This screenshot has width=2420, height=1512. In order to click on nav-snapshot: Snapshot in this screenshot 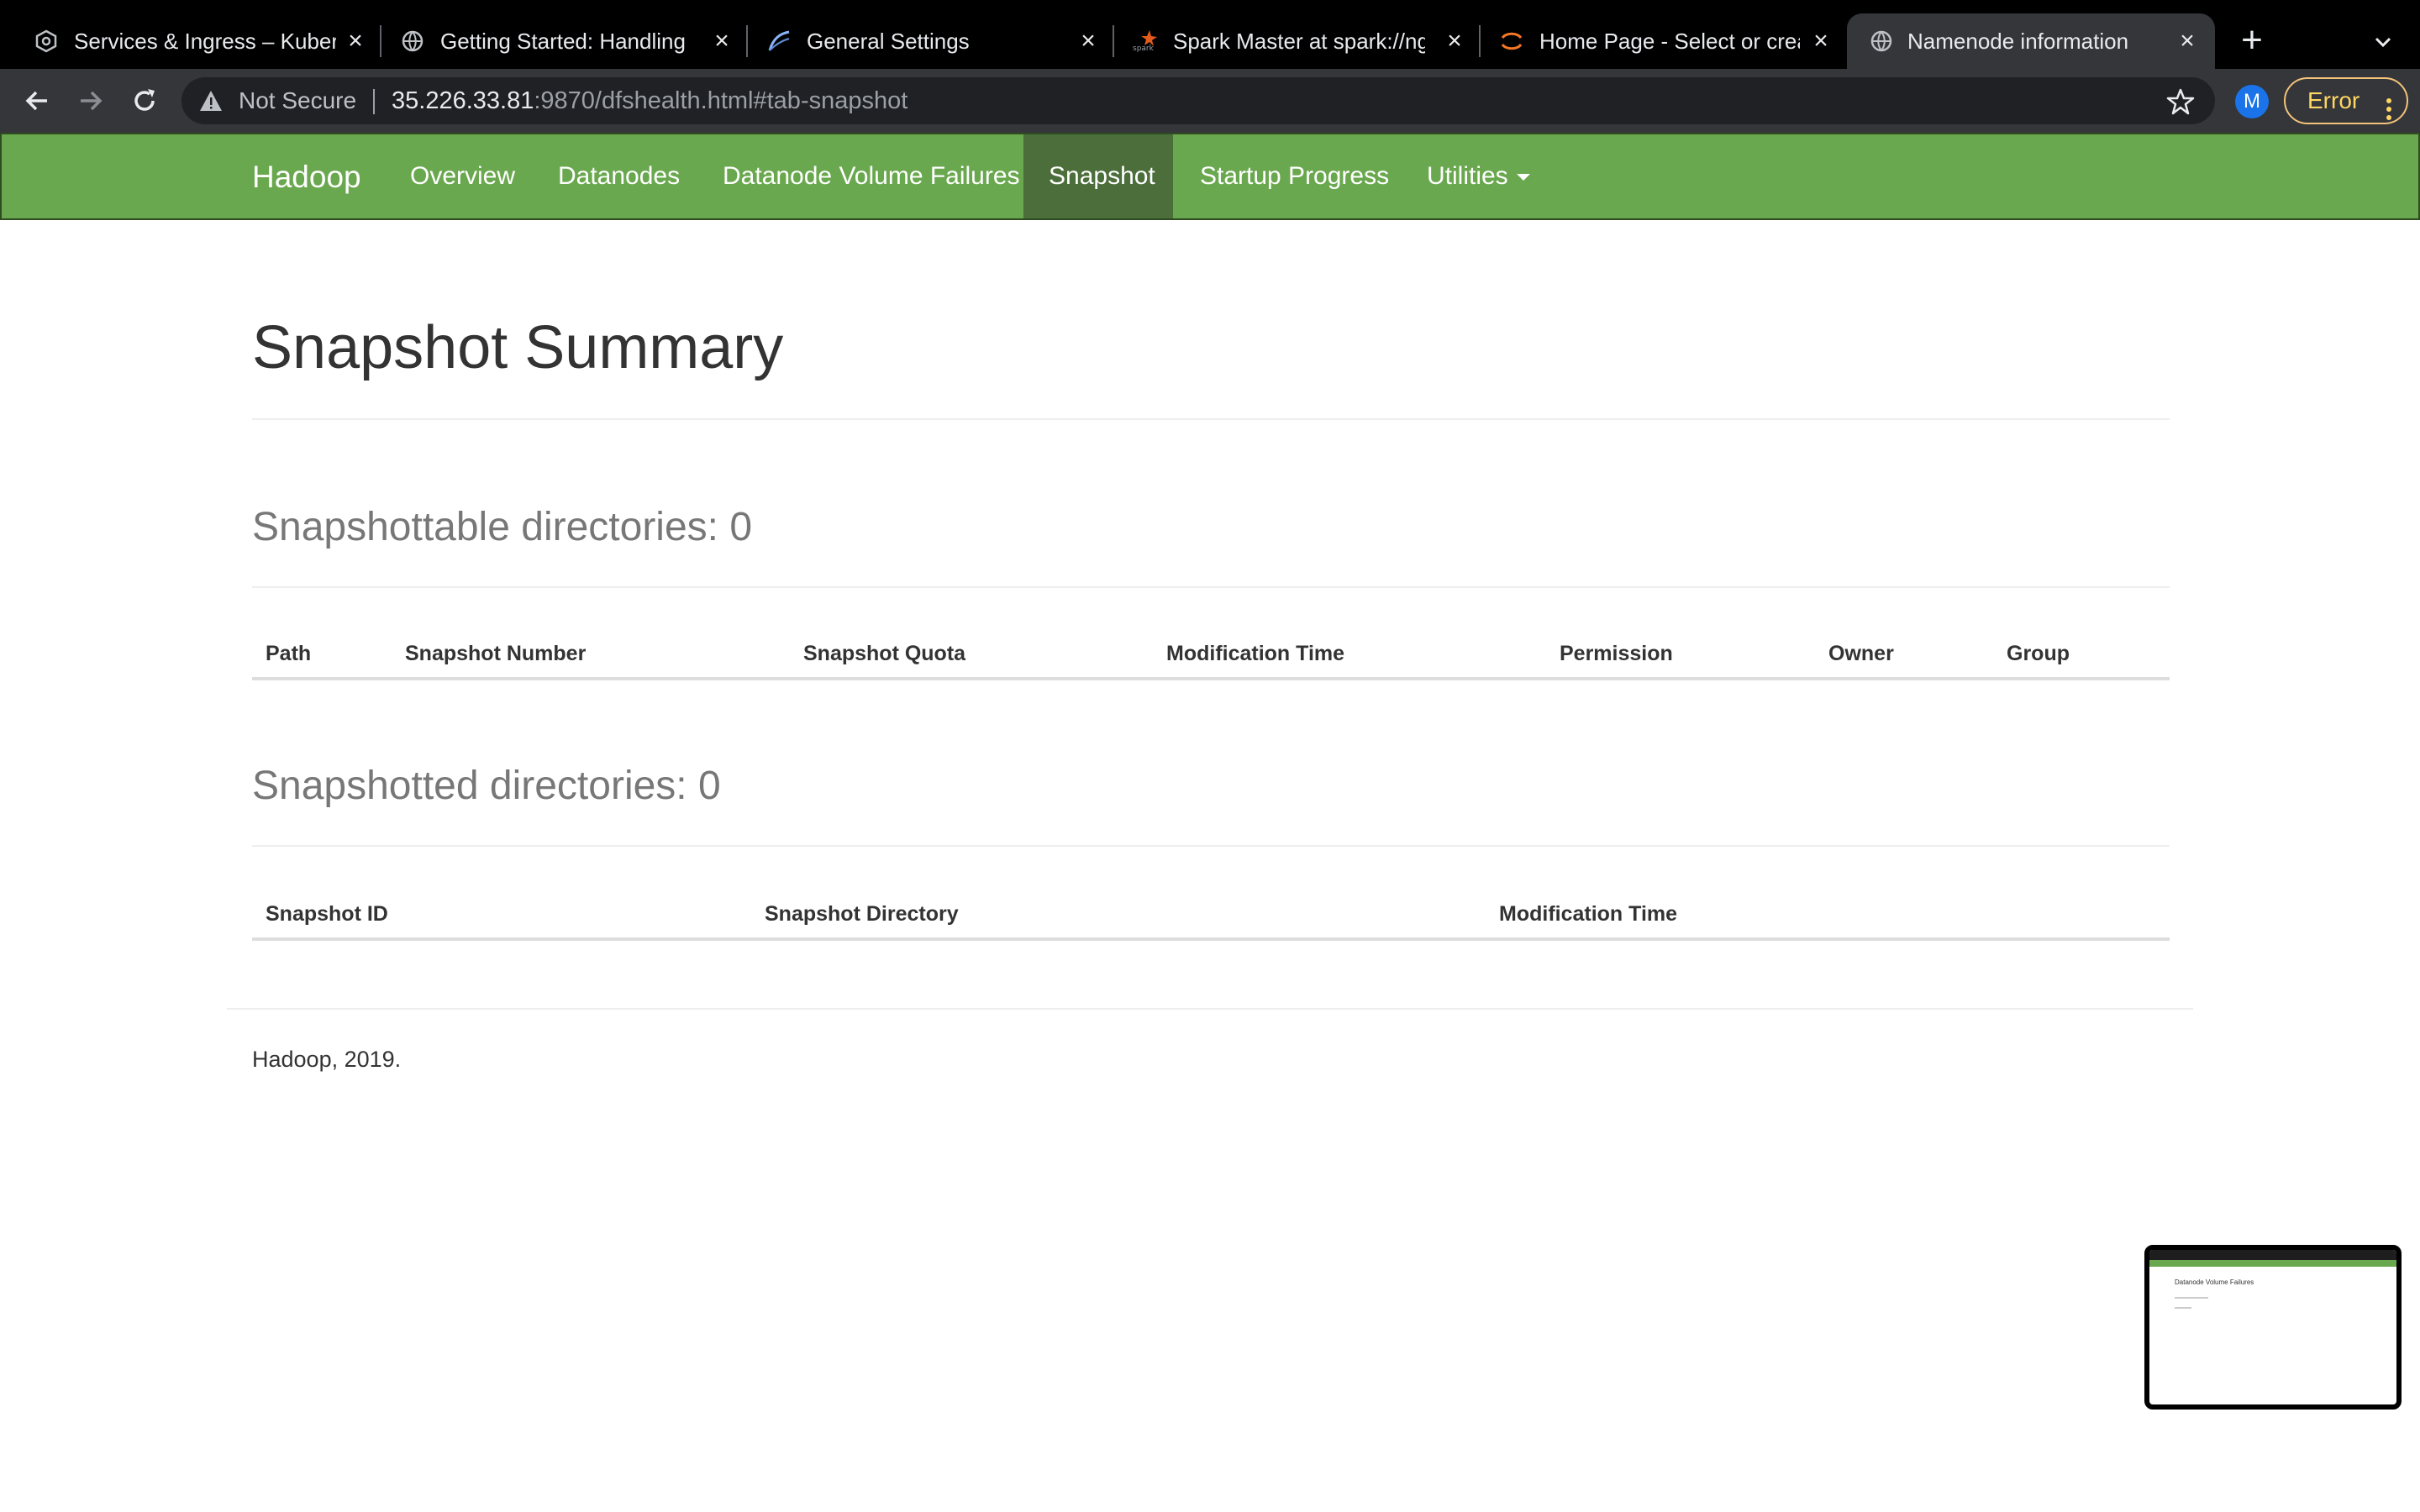, I will do `click(1098, 176)`.